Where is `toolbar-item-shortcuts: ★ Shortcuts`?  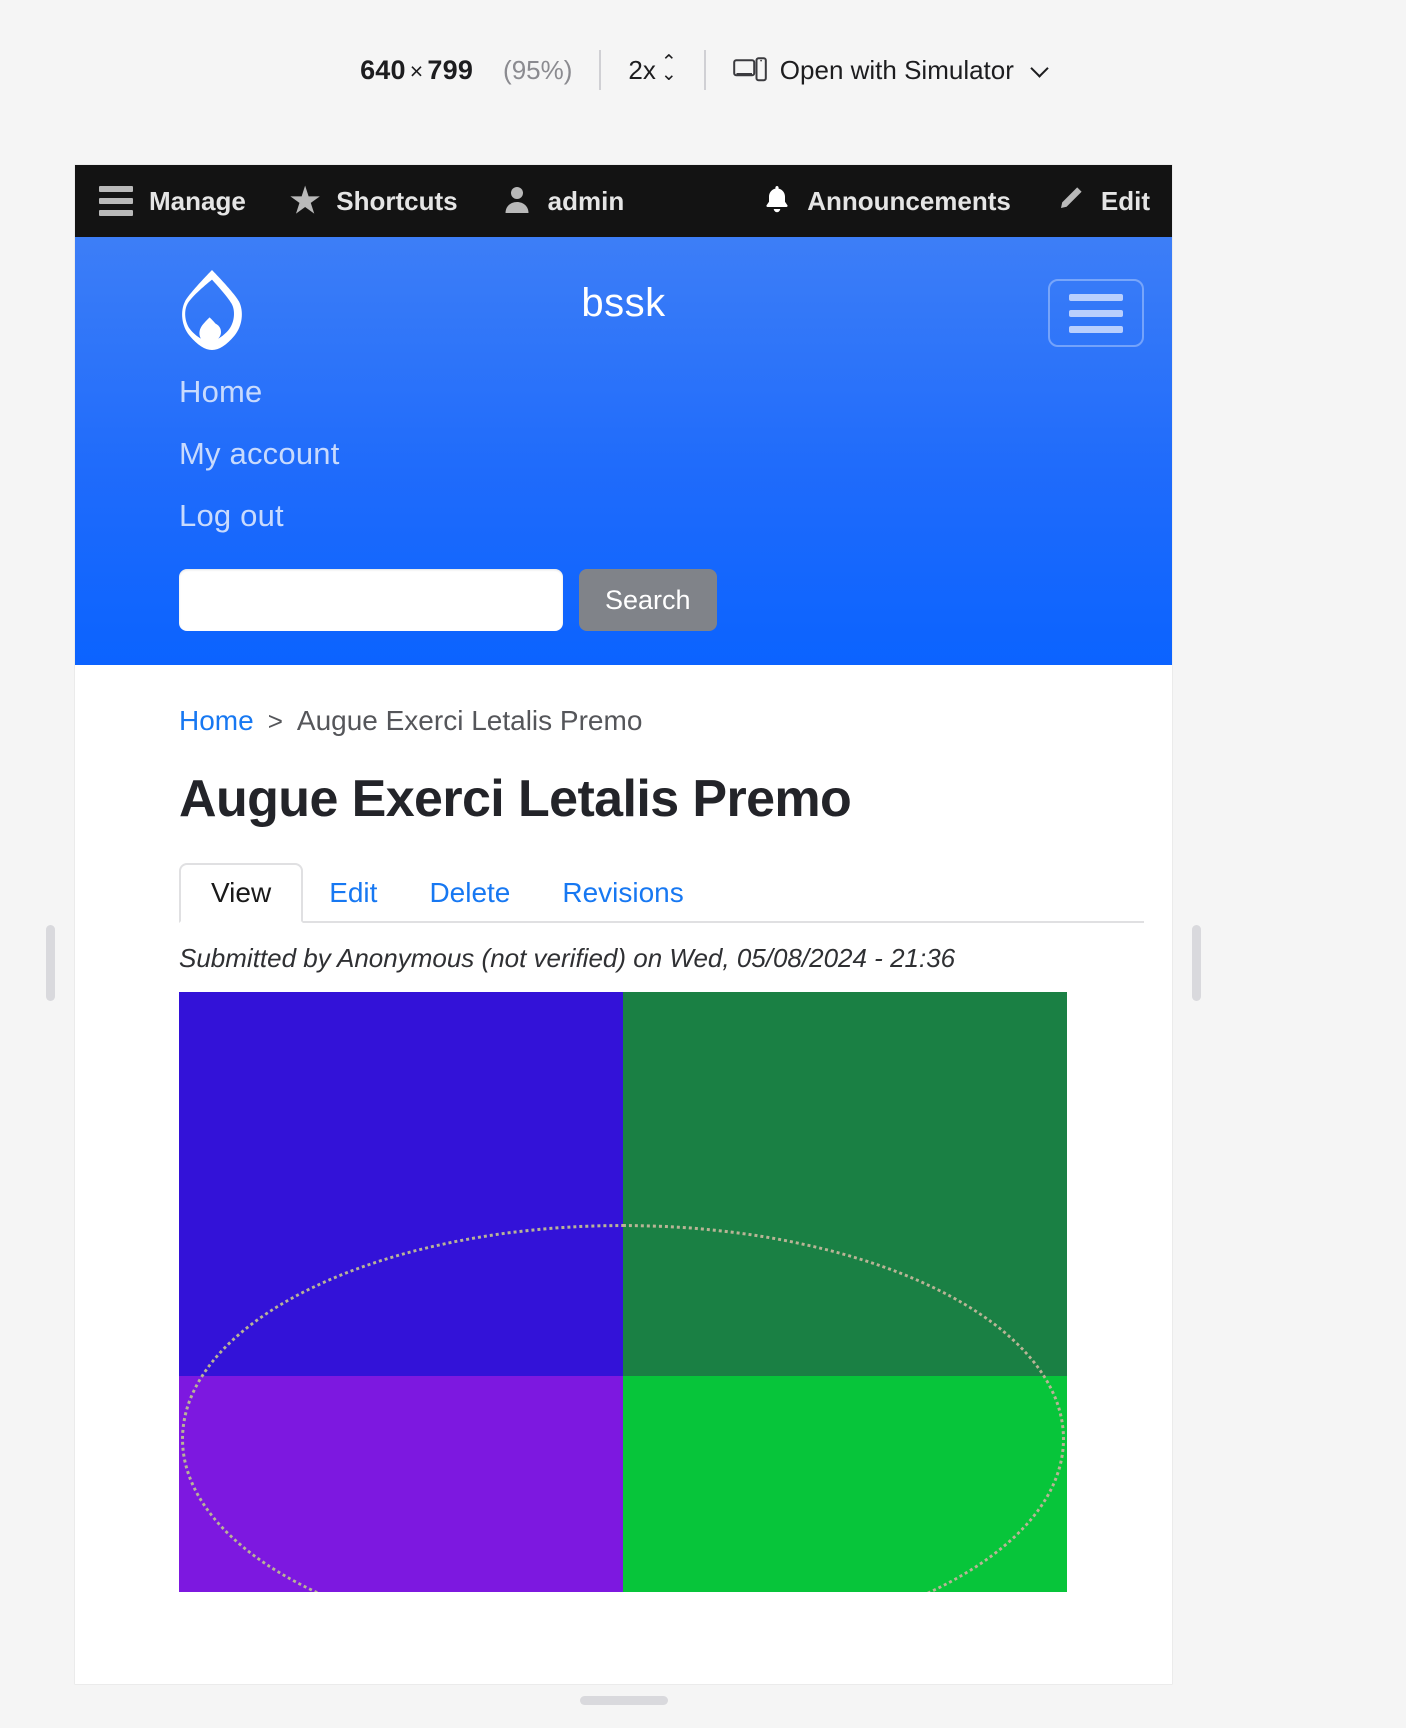 toolbar-item-shortcuts: ★ Shortcuts is located at coordinates (374, 201).